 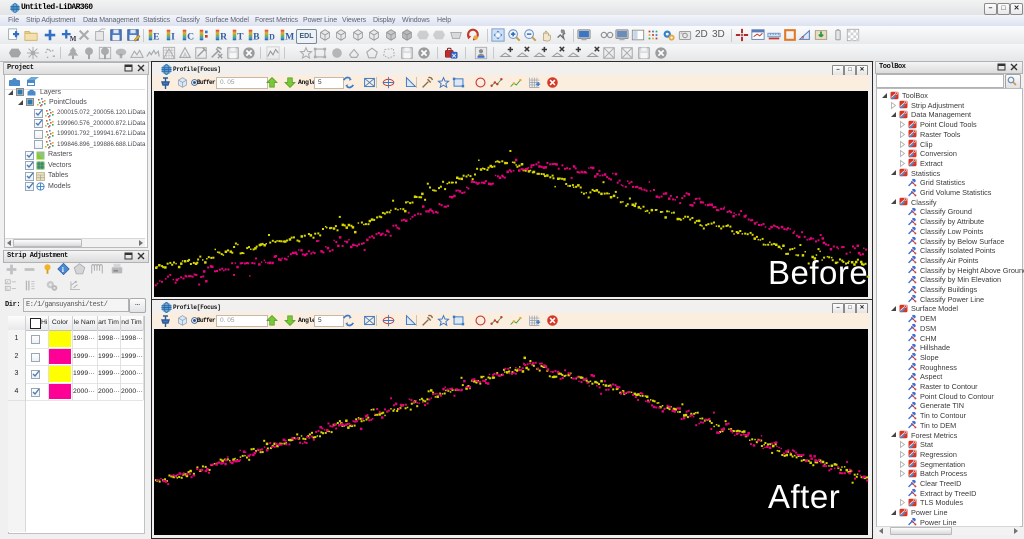 I want to click on svg-text: B, so click(x=256, y=36).